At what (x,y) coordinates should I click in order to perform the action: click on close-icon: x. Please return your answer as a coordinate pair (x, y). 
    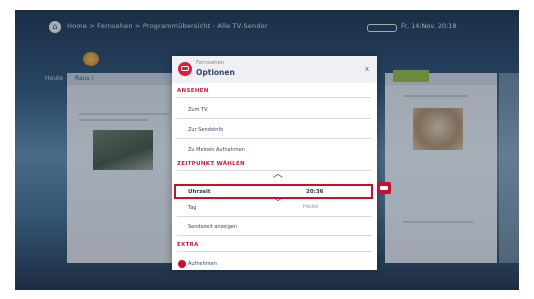
    Looking at the image, I should click on (367, 69).